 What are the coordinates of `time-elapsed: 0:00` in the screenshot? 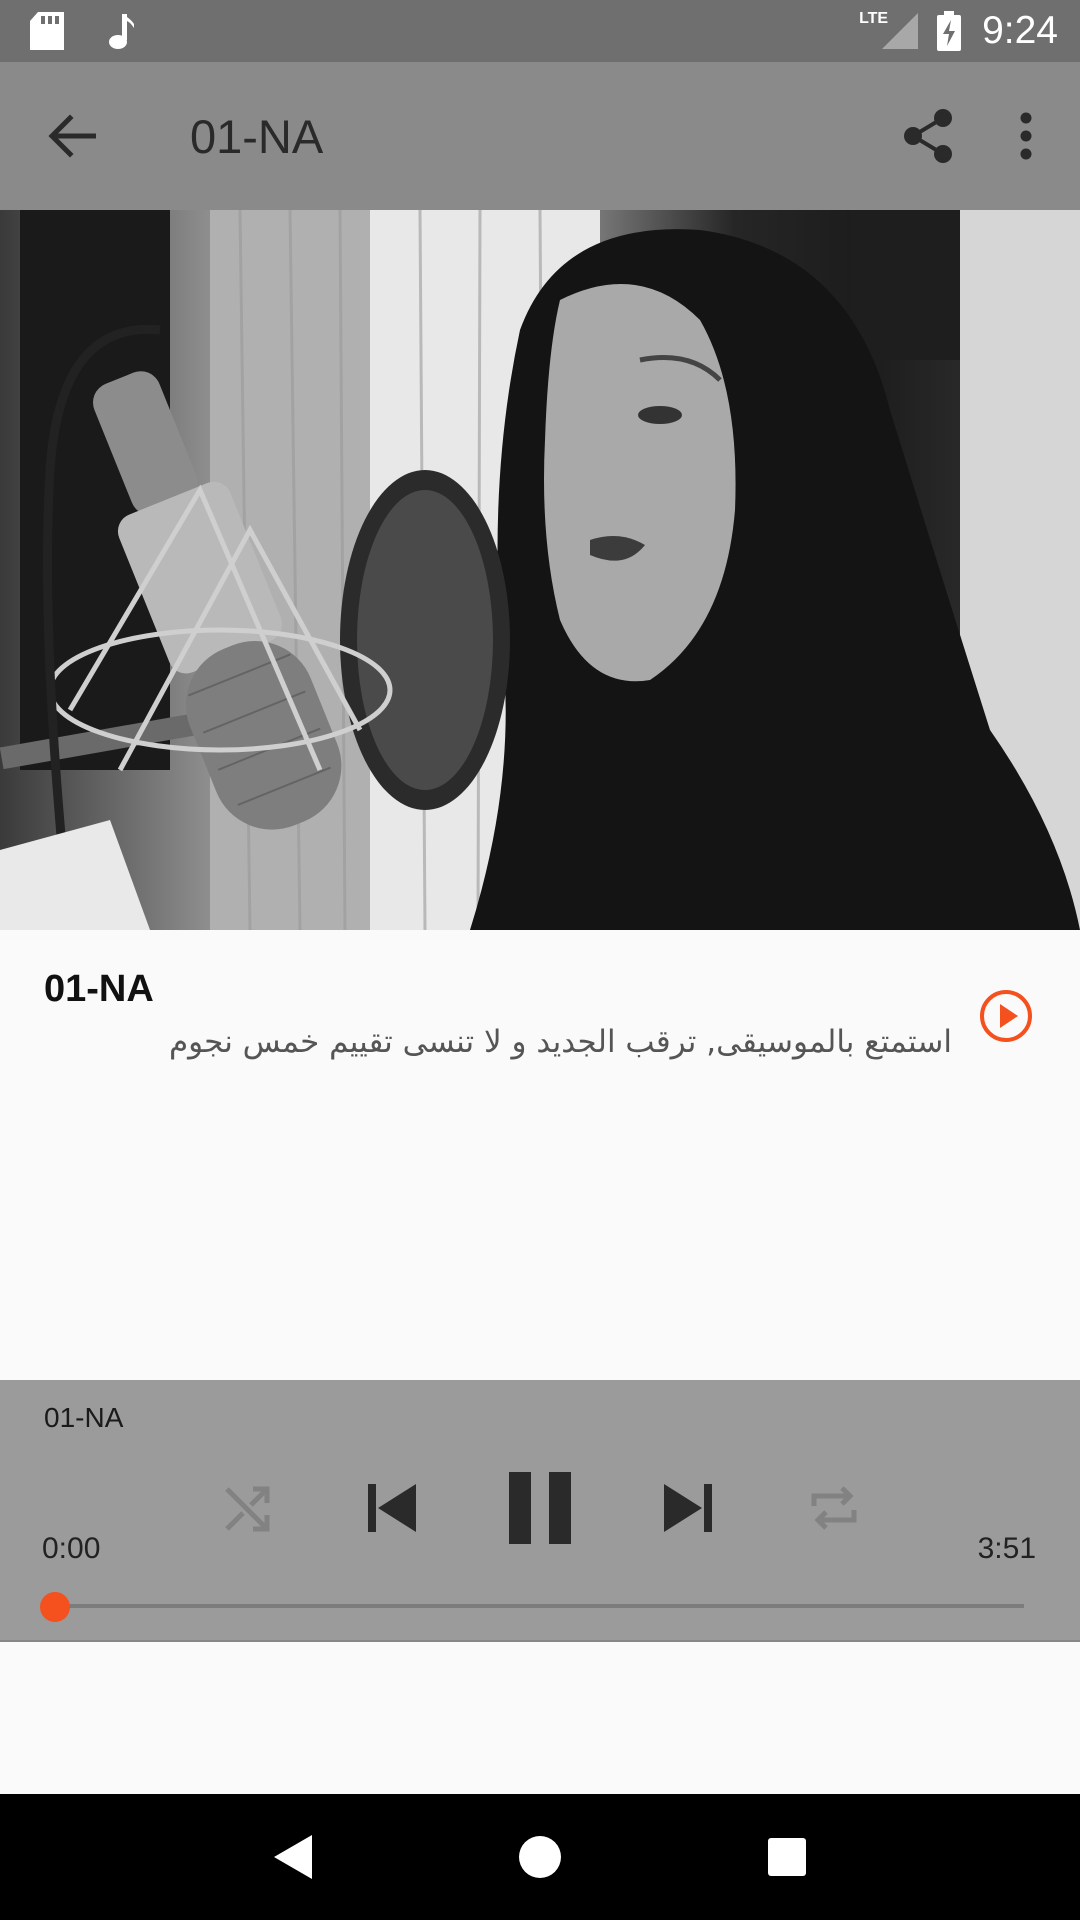 It's located at (71, 1548).